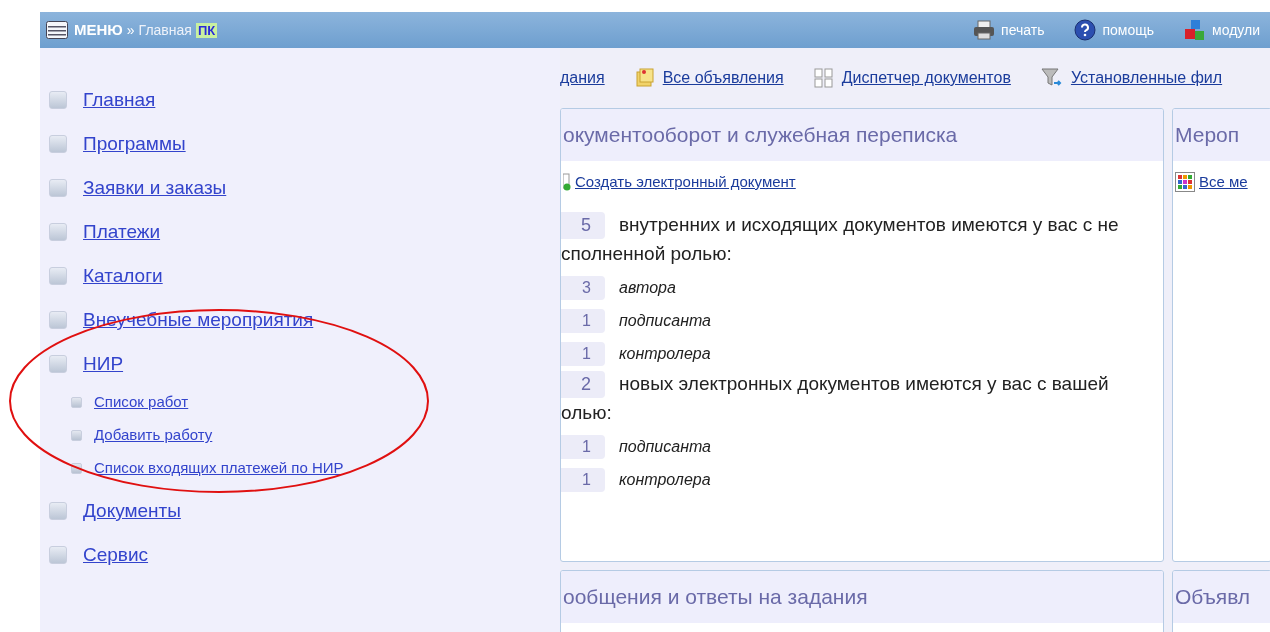 The image size is (1270, 632). Describe the element at coordinates (153, 435) in the screenshot. I see `submenu-link: Добавить работу` at that location.